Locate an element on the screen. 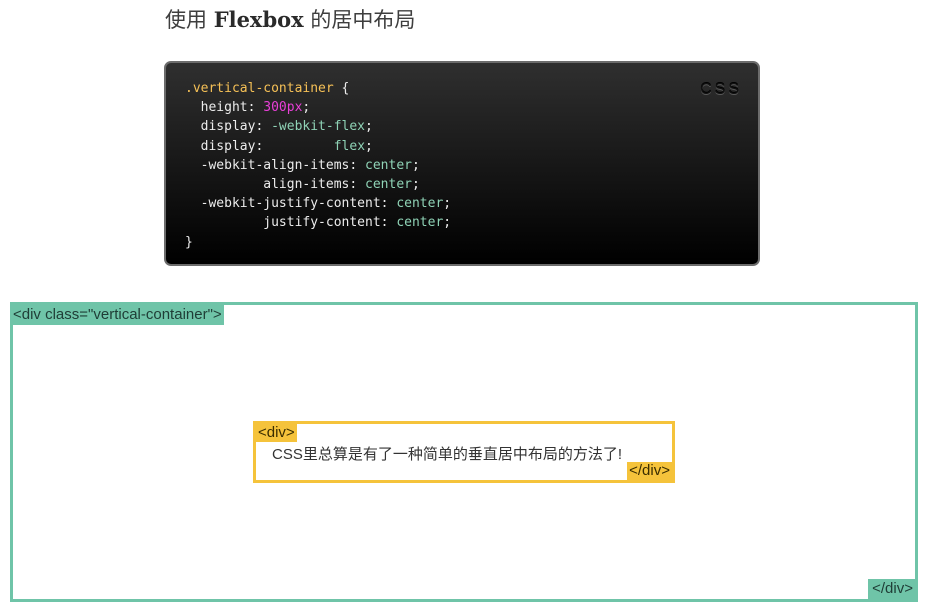  code-token: .vertical-container is located at coordinates (259, 88).